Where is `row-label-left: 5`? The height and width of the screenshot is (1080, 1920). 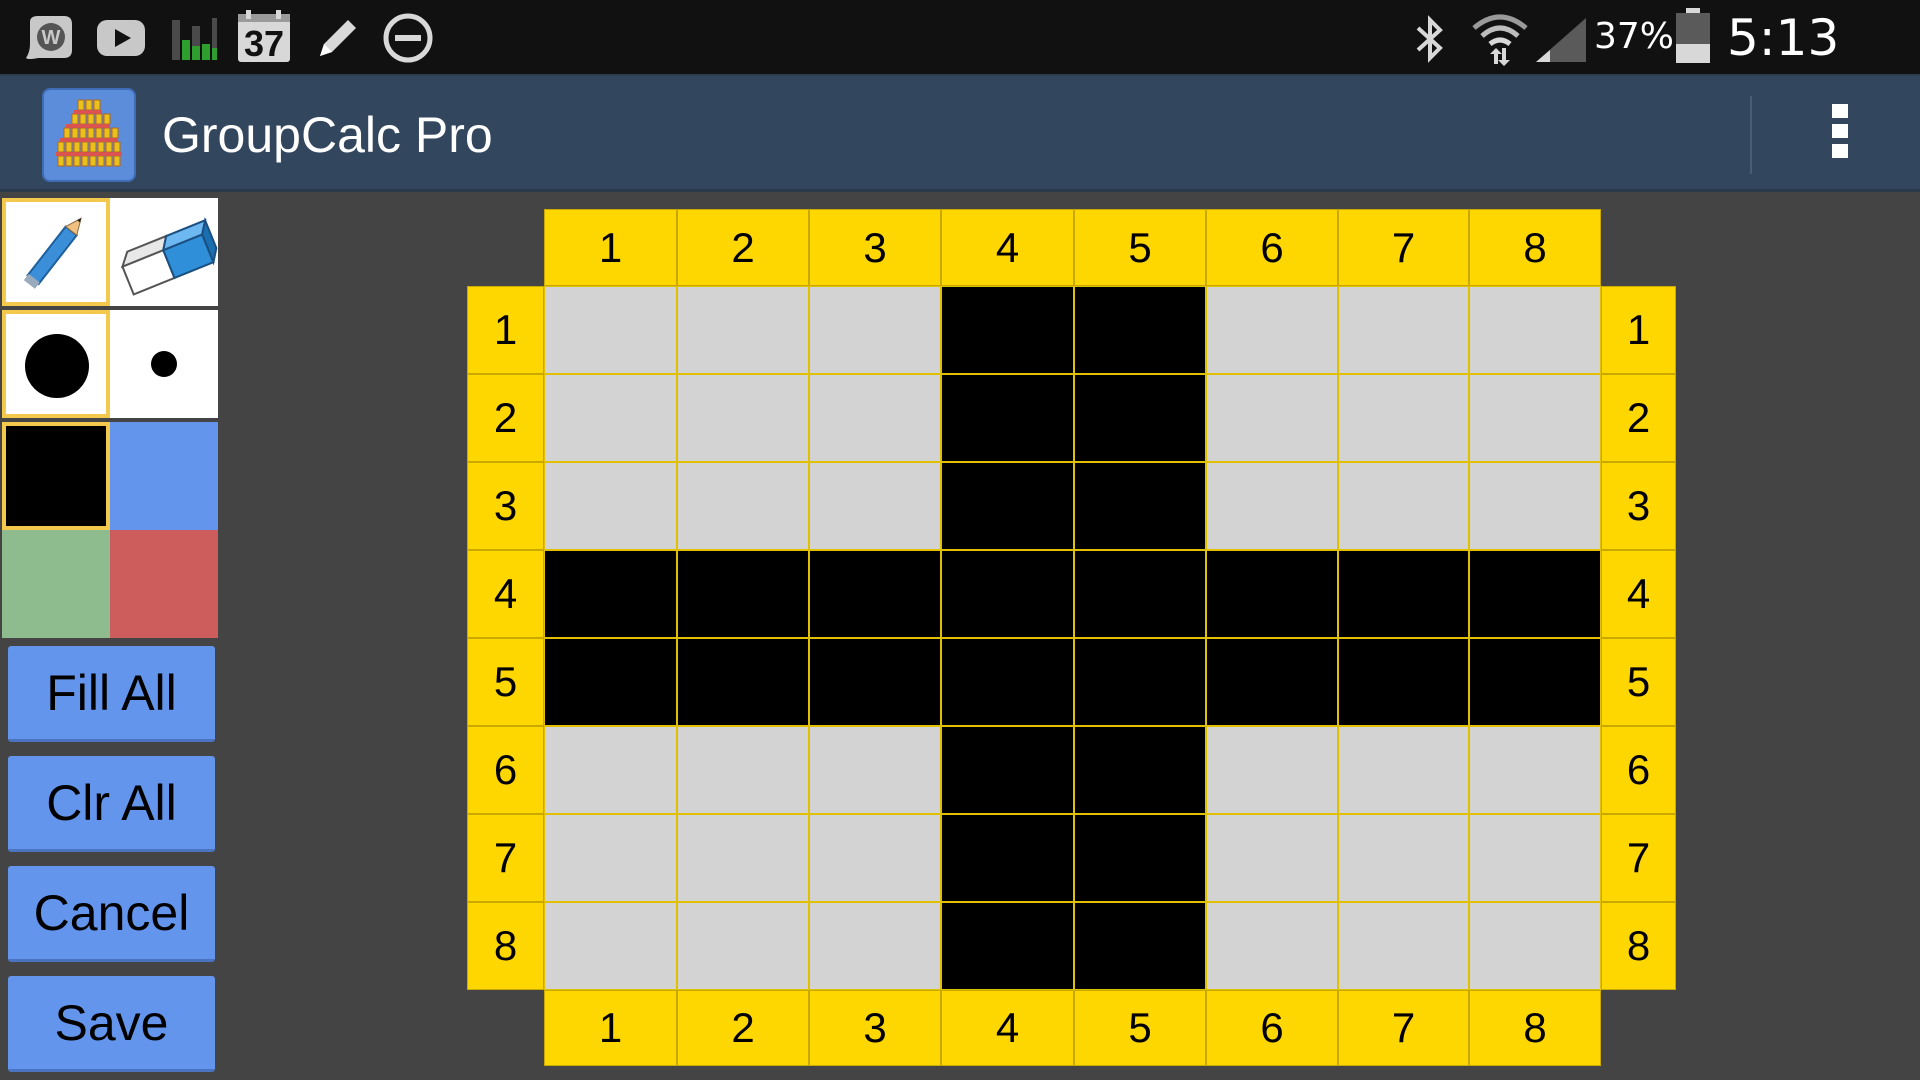 row-label-left: 5 is located at coordinates (505, 682).